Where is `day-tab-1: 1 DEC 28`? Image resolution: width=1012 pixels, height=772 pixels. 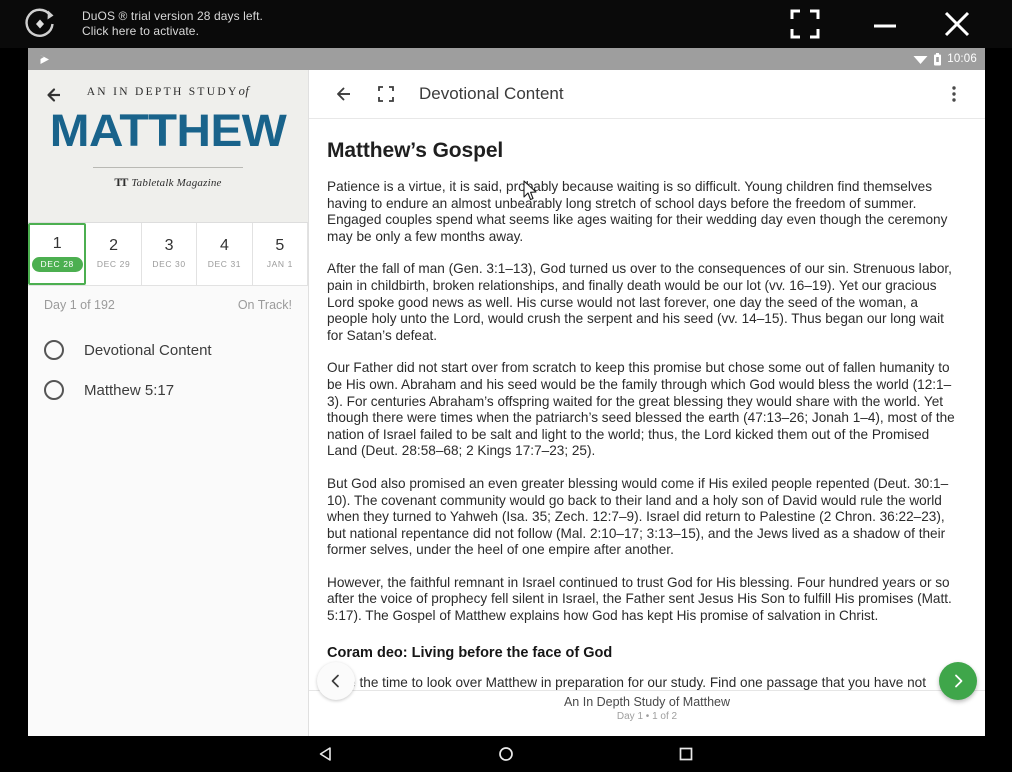 day-tab-1: 1 DEC 28 is located at coordinates (57, 254).